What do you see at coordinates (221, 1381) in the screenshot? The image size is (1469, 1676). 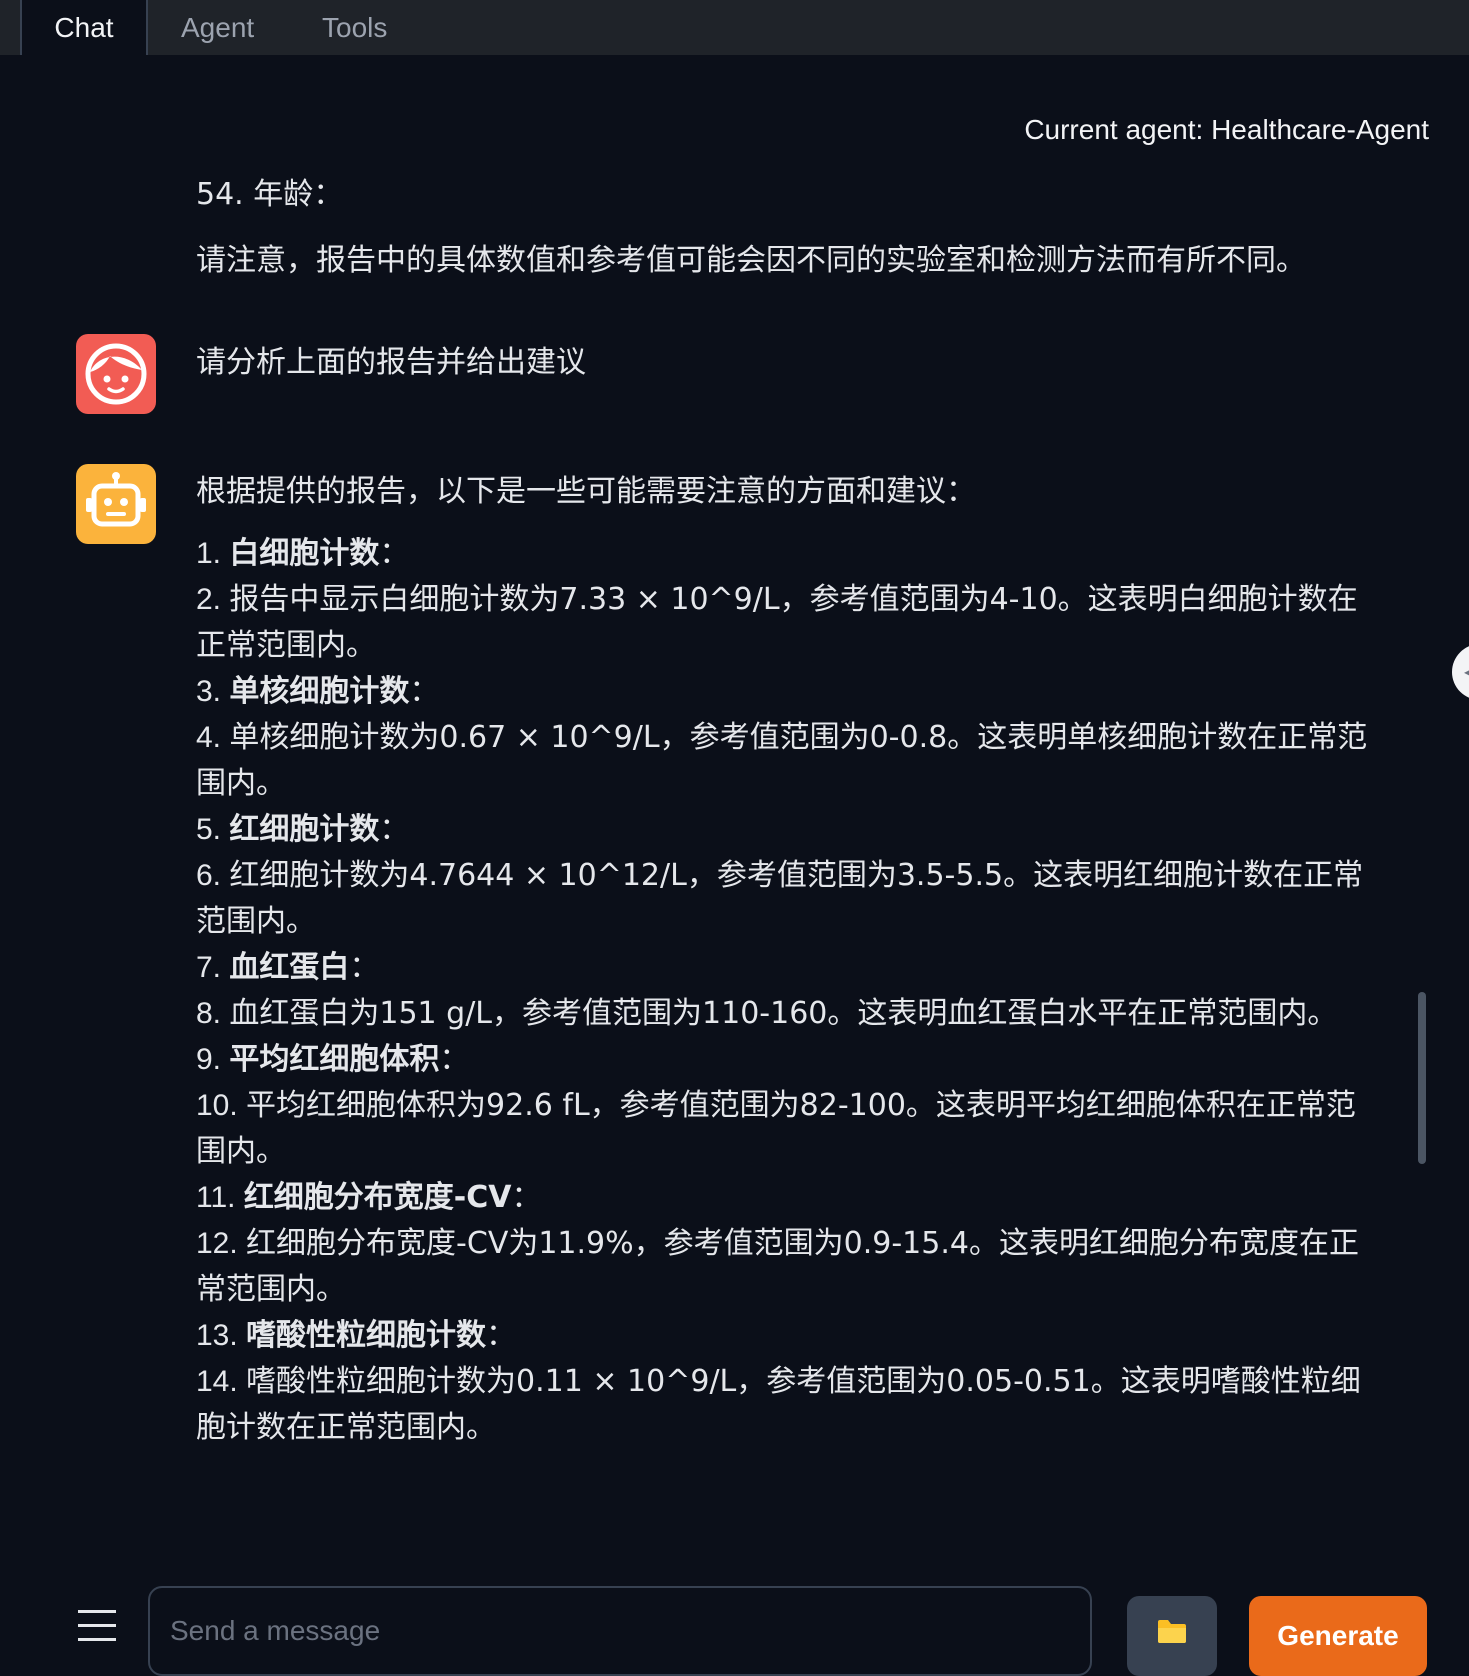 I see `list-item-number: 14.` at bounding box center [221, 1381].